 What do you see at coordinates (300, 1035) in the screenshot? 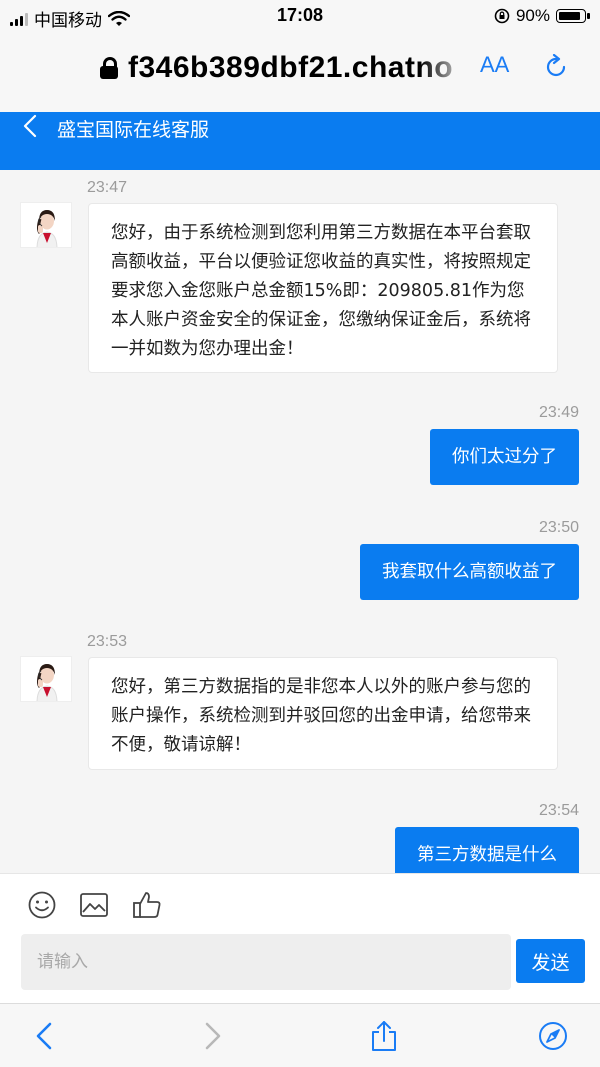
I see `browser-toolbar` at bounding box center [300, 1035].